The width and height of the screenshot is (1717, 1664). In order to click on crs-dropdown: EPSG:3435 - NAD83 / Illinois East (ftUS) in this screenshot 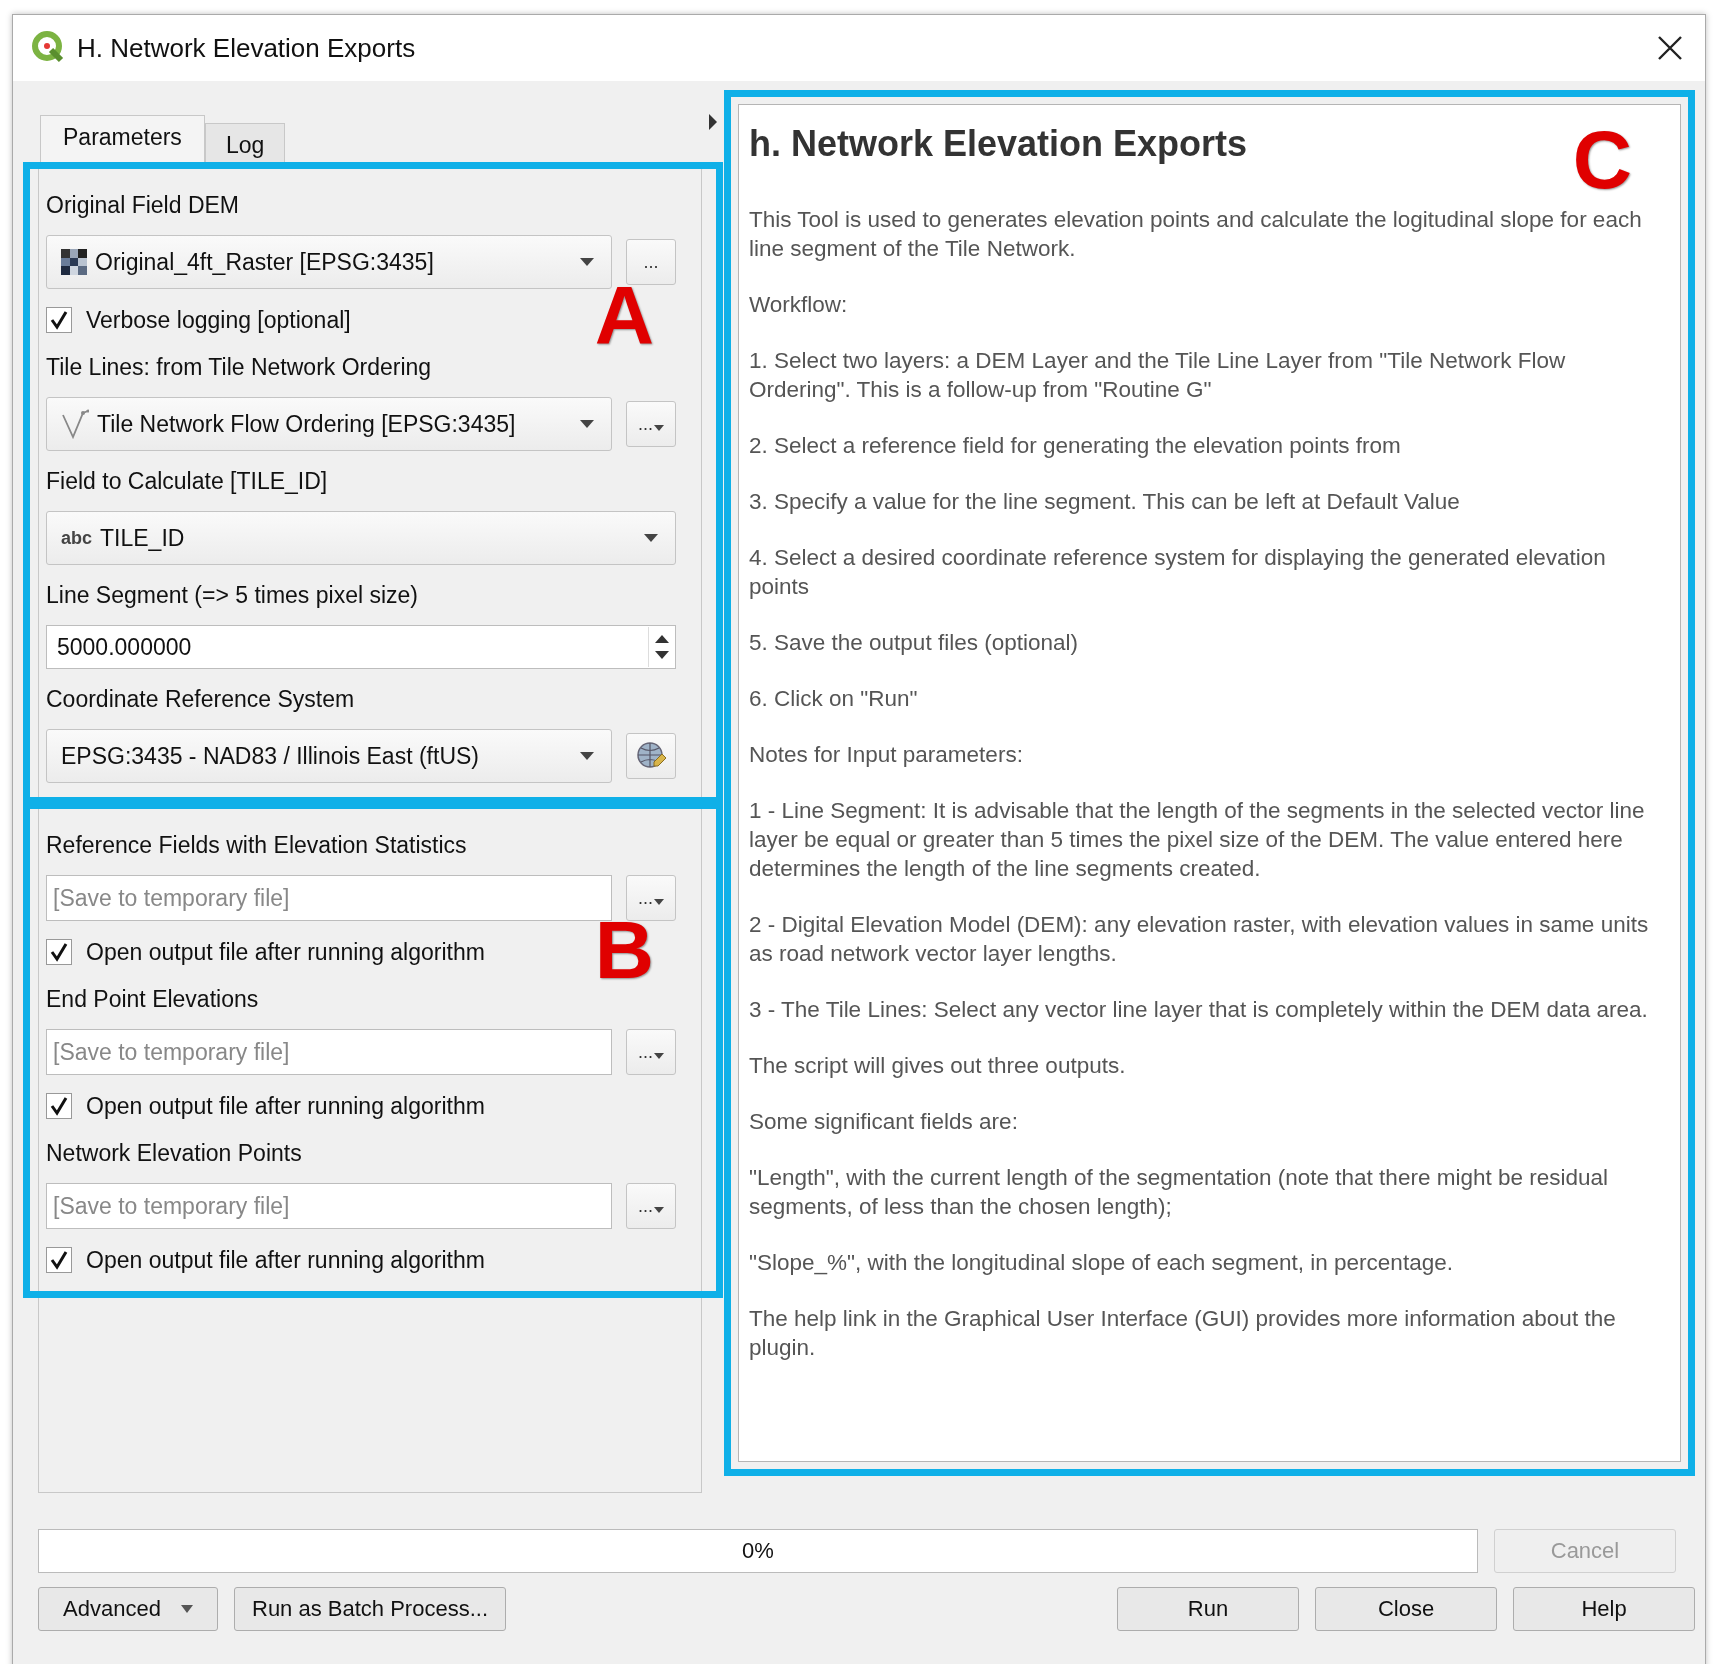, I will do `click(329, 756)`.